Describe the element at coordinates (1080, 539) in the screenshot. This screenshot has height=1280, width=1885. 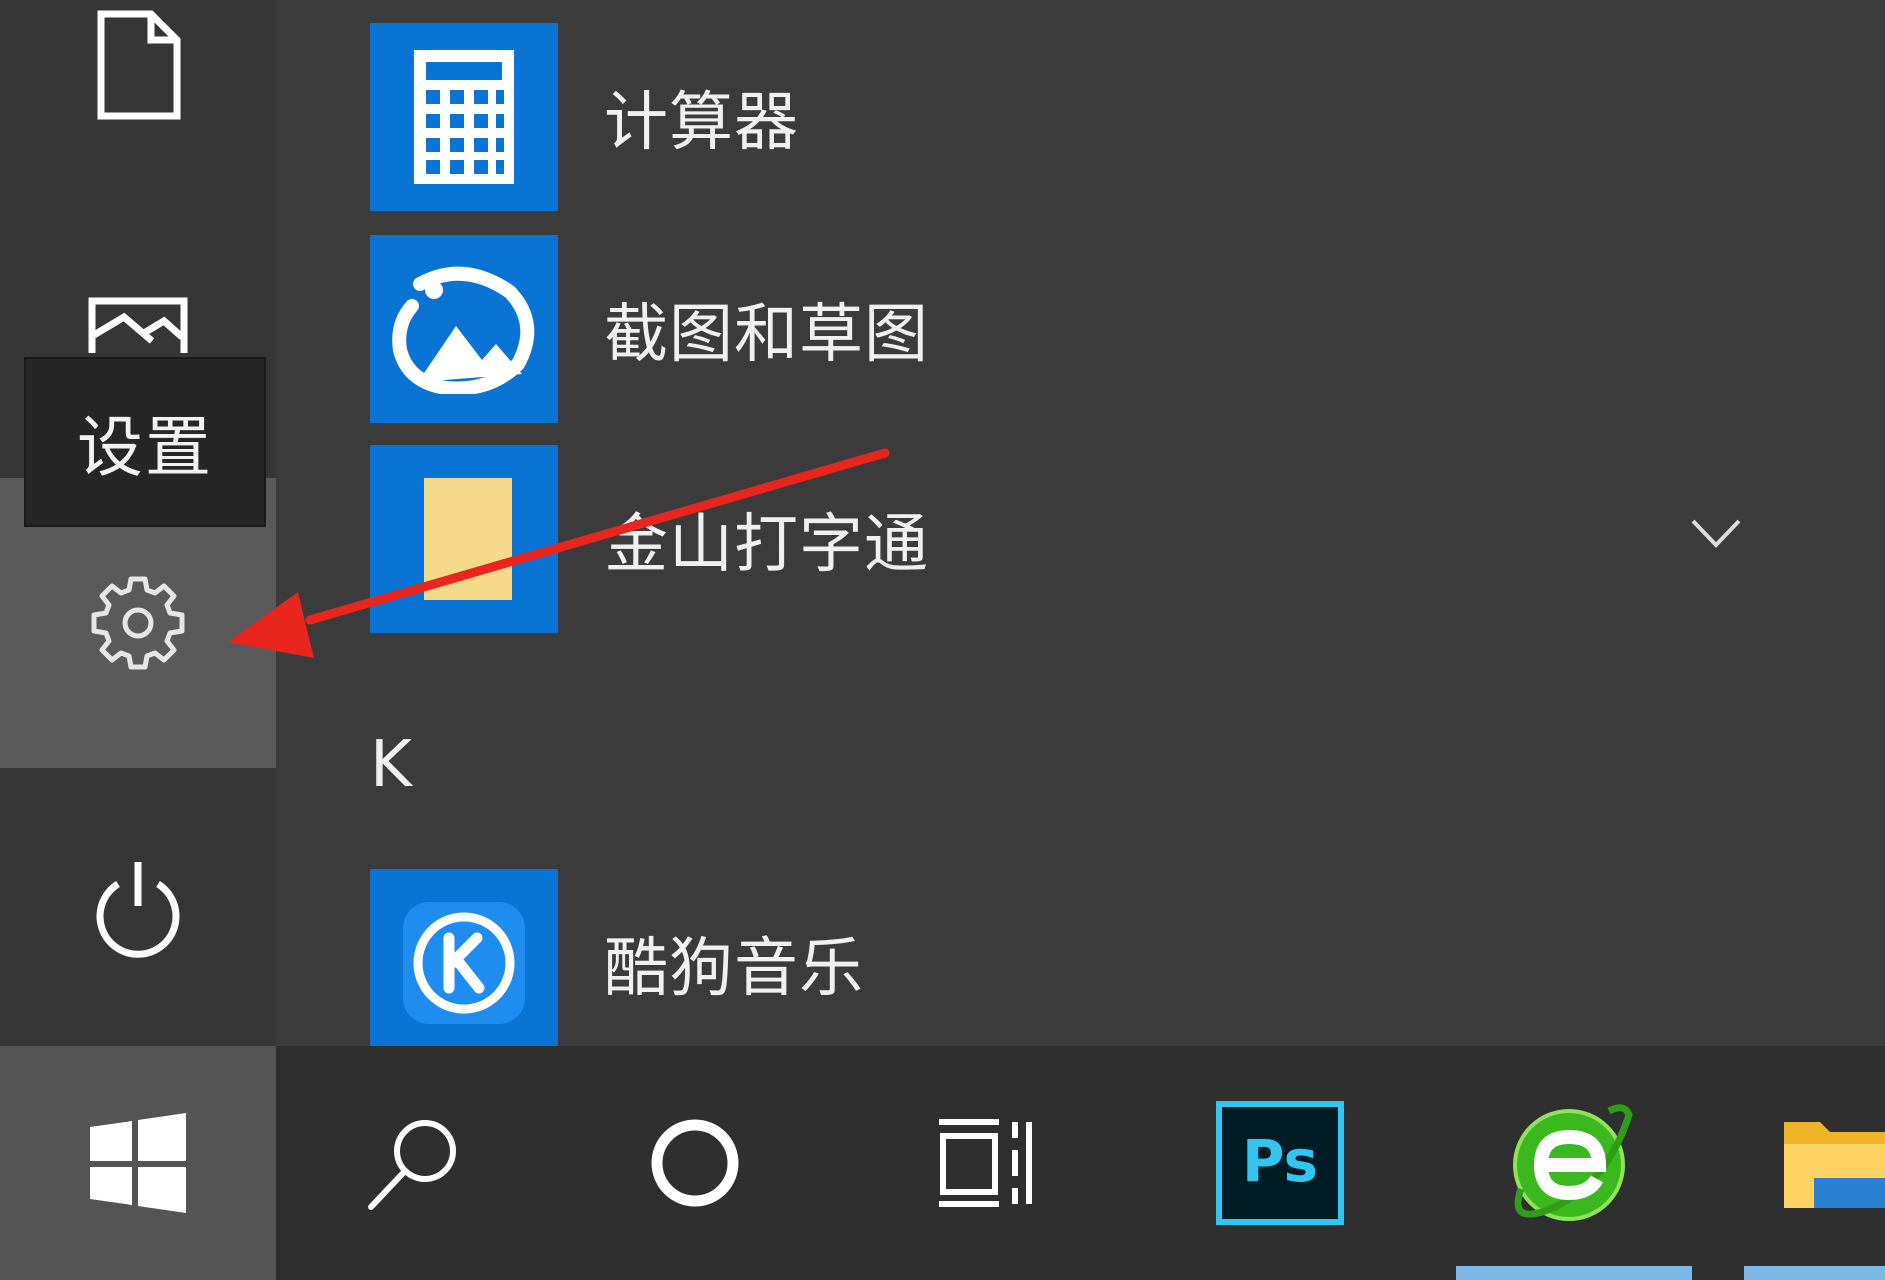
I see `list-item: 金山打字通` at that location.